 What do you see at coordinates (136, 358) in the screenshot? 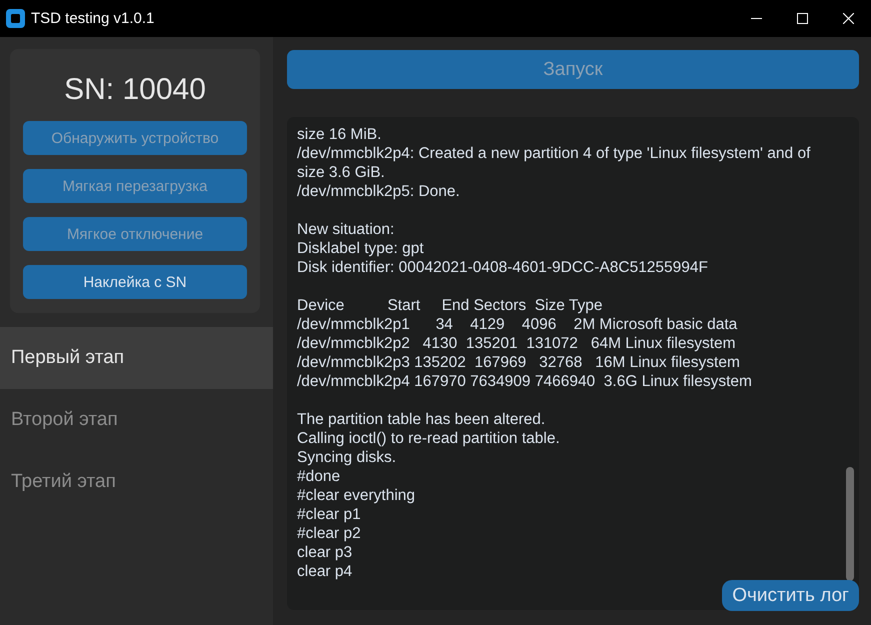
I see `sidebar-item: Первый этап` at bounding box center [136, 358].